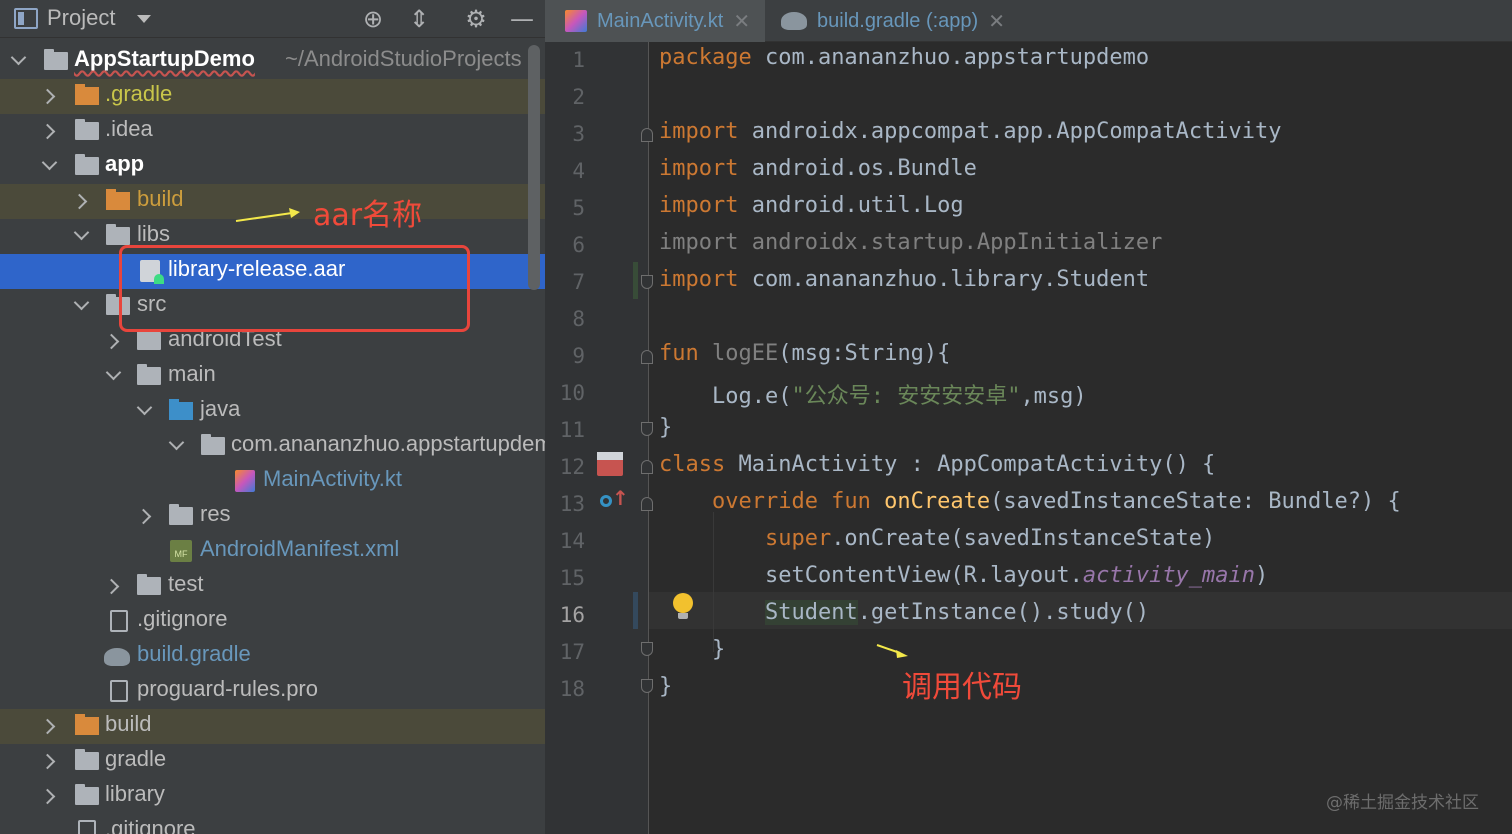  Describe the element at coordinates (272, 586) in the screenshot. I see `tree-item-test: test` at that location.